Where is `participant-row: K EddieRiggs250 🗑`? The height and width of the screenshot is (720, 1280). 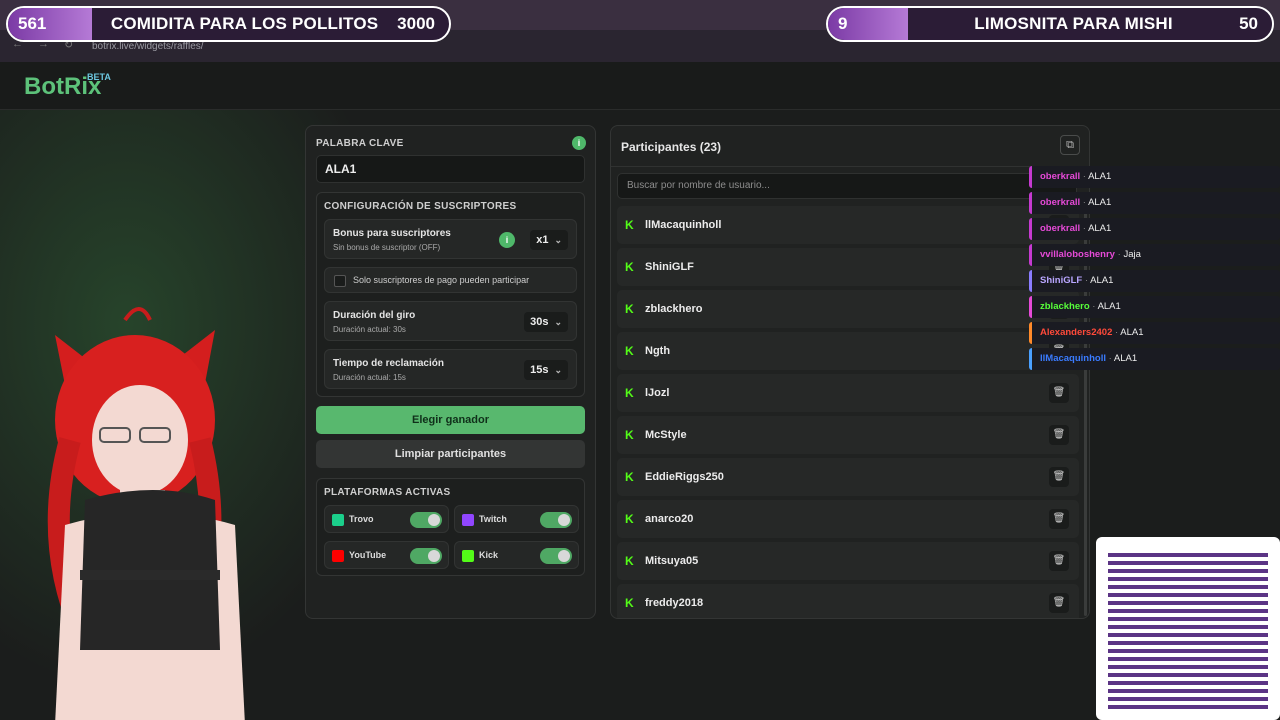
participant-row: K EddieRiggs250 🗑 is located at coordinates (848, 477).